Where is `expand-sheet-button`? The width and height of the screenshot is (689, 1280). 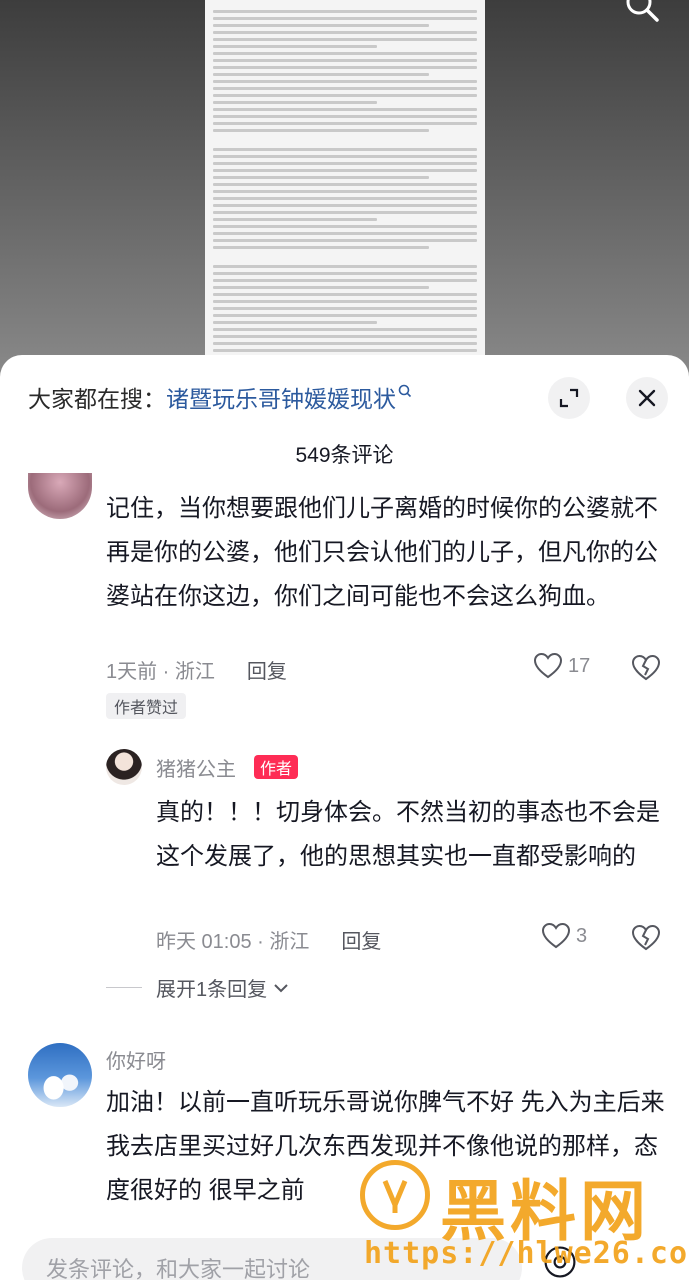
expand-sheet-button is located at coordinates (569, 398).